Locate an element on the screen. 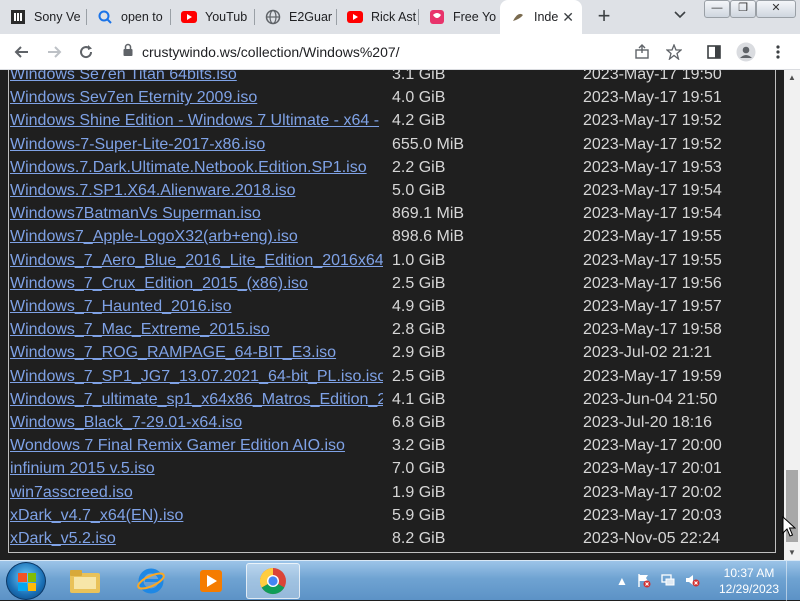  menu-kebab-icon is located at coordinates (778, 52).